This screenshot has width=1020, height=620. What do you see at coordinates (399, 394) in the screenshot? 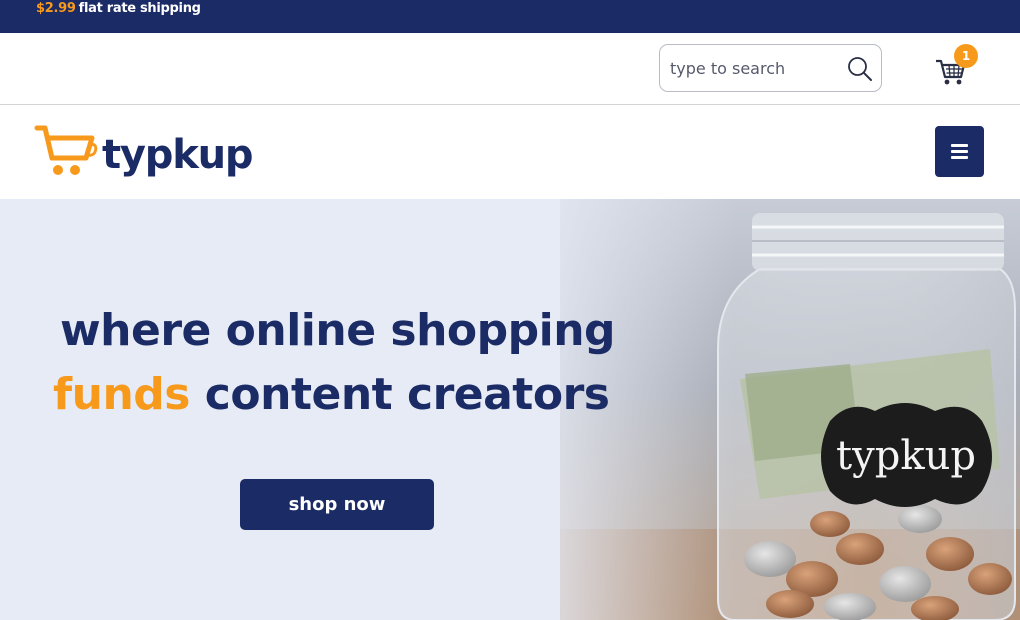
I see `hero-headline-rest: content creators` at bounding box center [399, 394].